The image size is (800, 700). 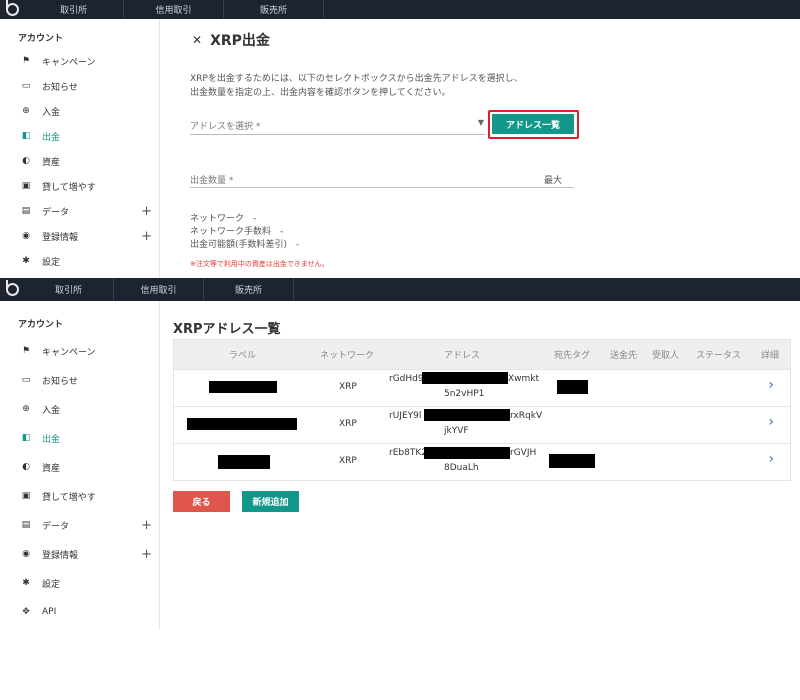 What do you see at coordinates (26, 409) in the screenshot?
I see `plus-circle-icon: ⊕` at bounding box center [26, 409].